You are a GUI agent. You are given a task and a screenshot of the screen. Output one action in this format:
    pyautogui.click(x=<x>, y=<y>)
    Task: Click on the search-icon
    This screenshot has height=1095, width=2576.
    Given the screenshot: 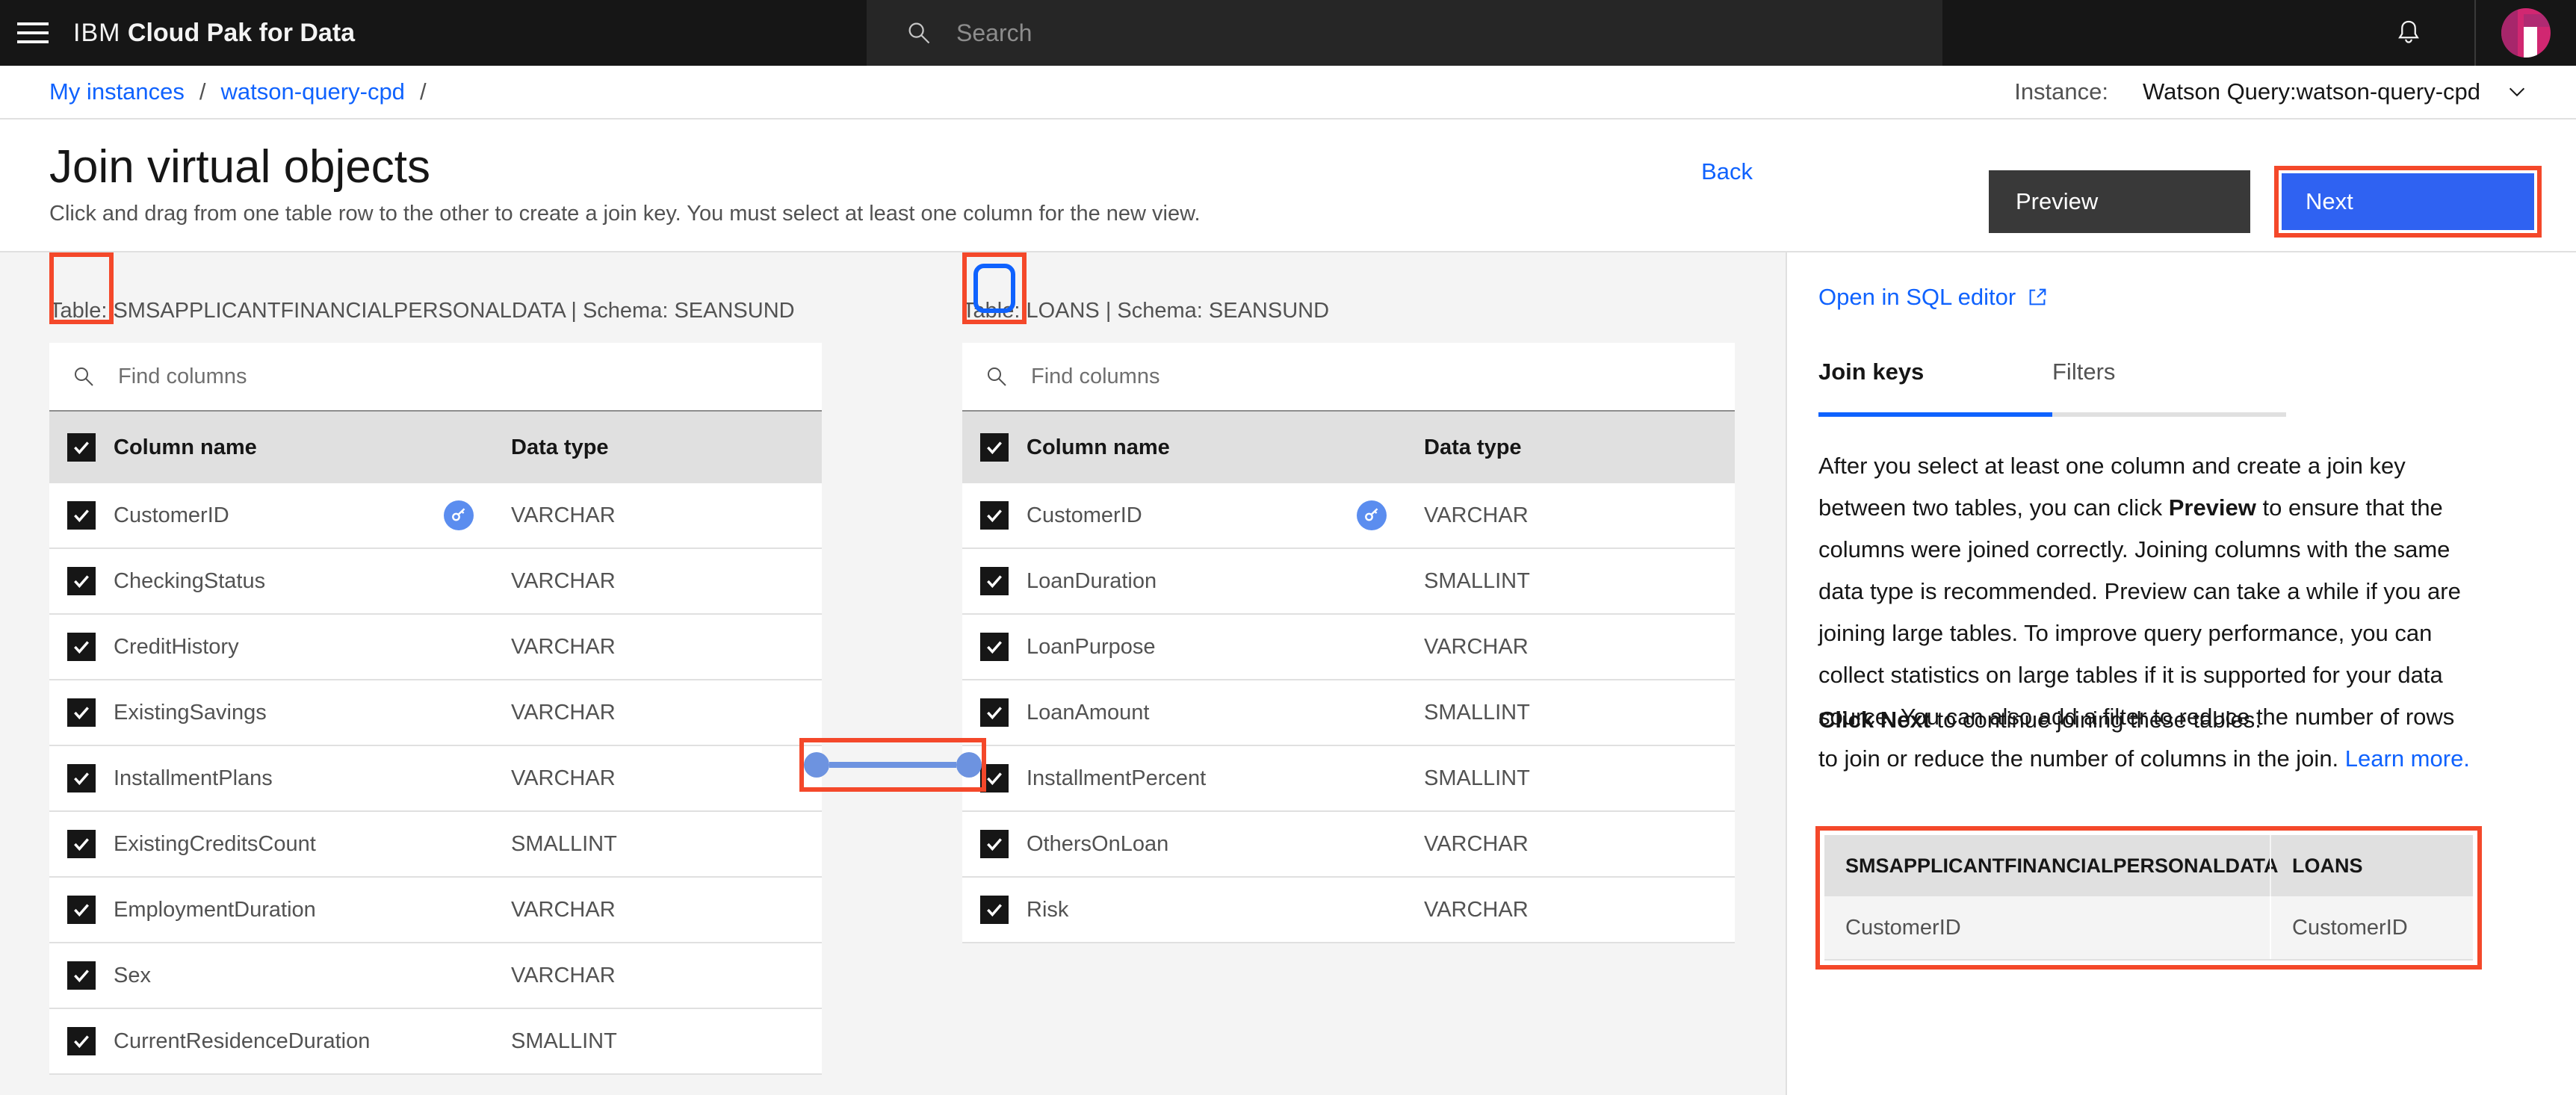 What is the action you would take?
    pyautogui.click(x=84, y=376)
    